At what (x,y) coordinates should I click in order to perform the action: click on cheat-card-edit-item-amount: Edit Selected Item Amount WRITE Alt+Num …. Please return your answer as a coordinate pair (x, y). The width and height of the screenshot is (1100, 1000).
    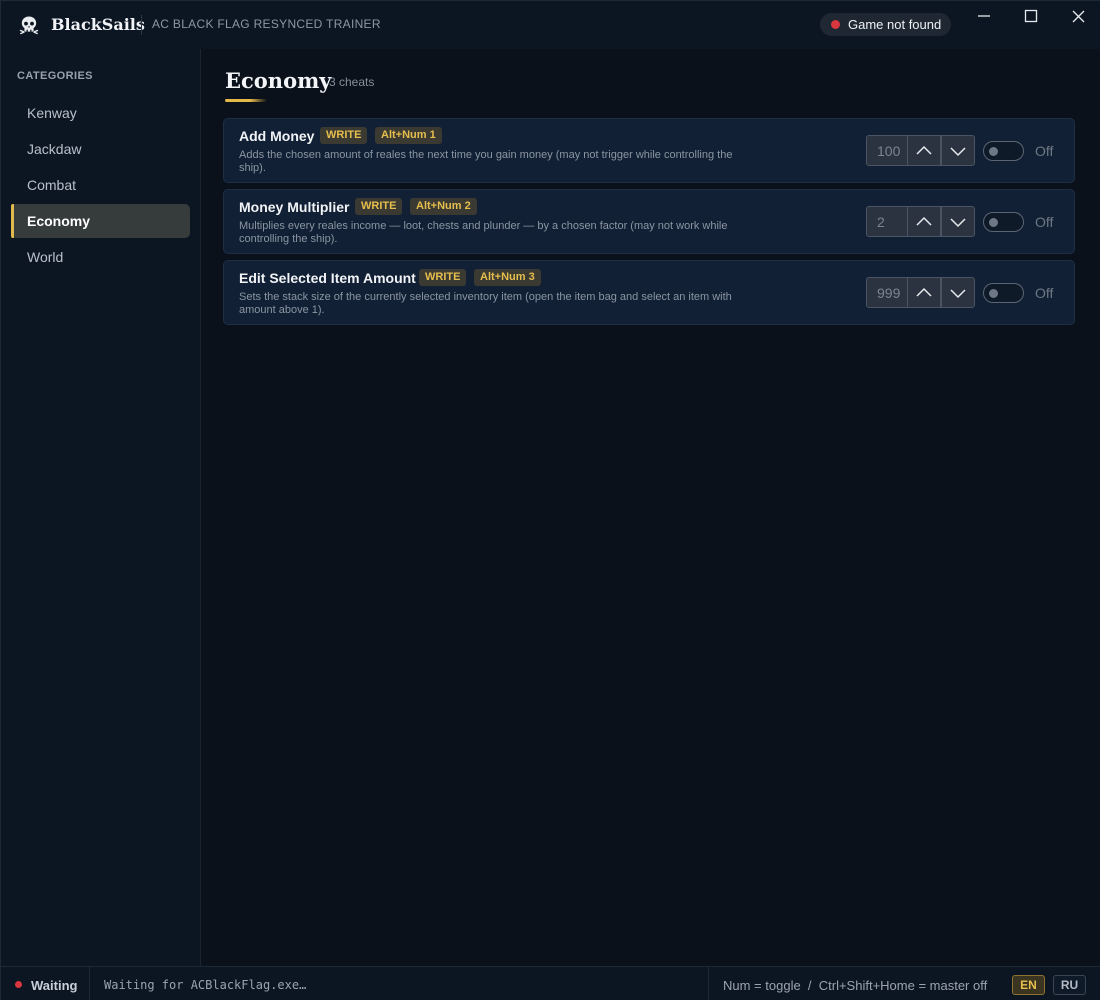
    Looking at the image, I should click on (649, 292).